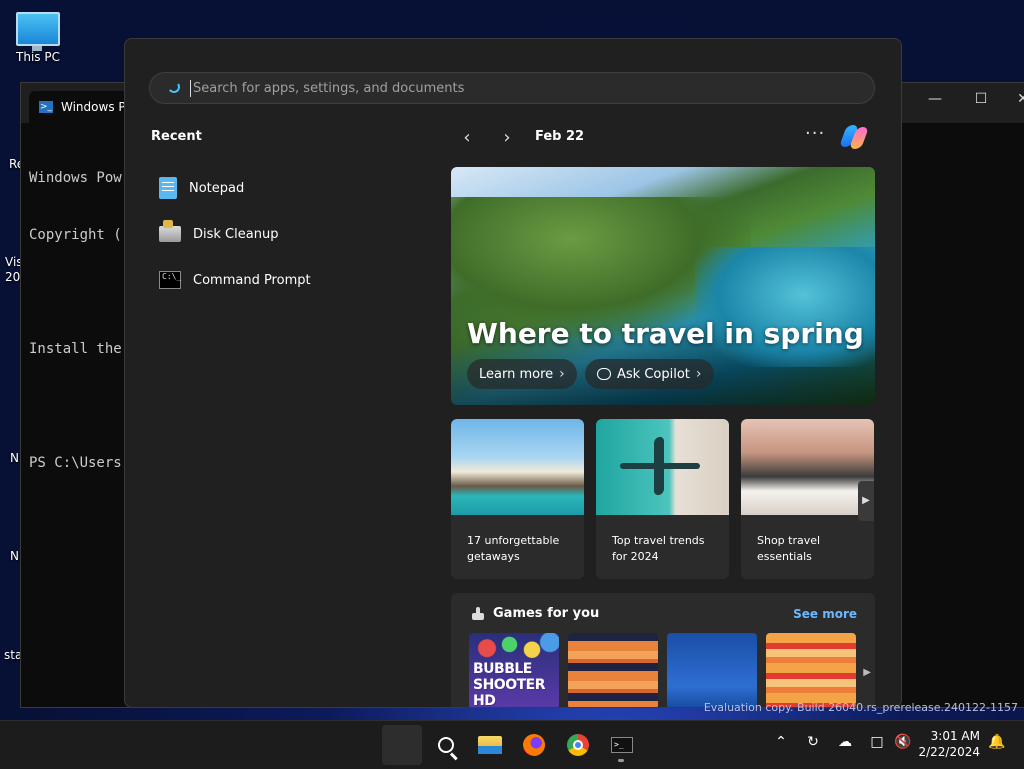 The image size is (1024, 769). What do you see at coordinates (781, 742) in the screenshot?
I see `chevron-up-icon: ⌃` at bounding box center [781, 742].